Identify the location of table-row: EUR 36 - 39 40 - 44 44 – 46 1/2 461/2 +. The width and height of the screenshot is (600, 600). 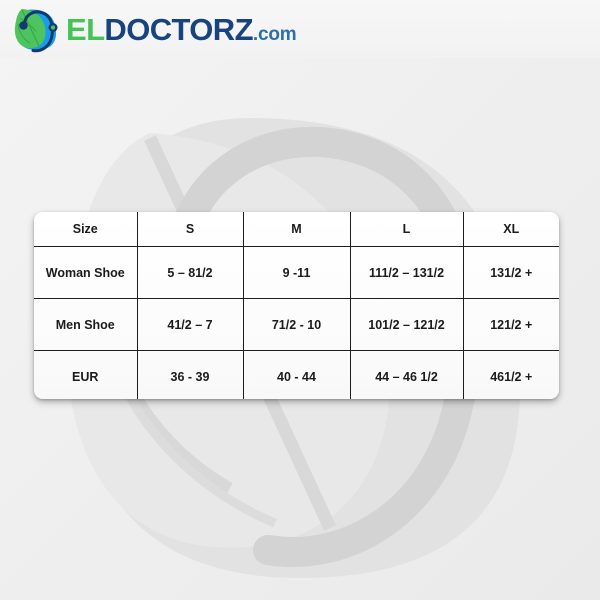
(296, 374).